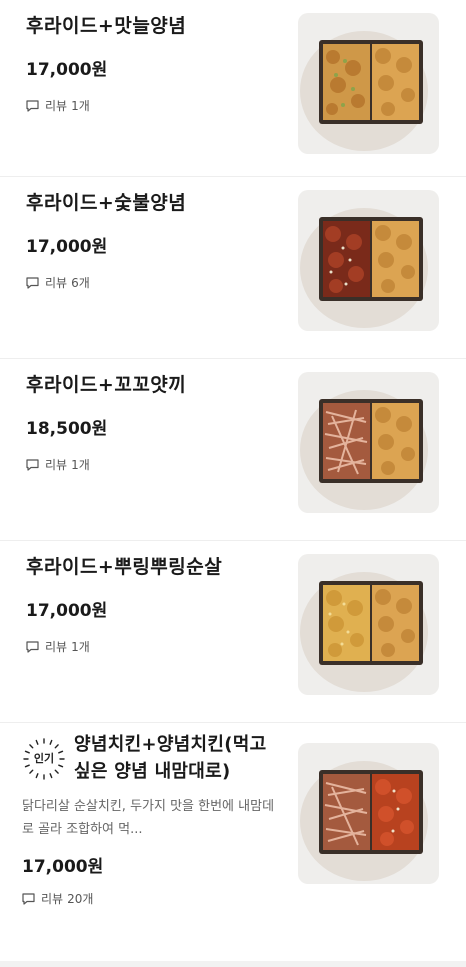 This screenshot has height=967, width=466. Describe the element at coordinates (124, 567) in the screenshot. I see `menu-item-name: 후라이드+뿌링뿌링순살` at that location.